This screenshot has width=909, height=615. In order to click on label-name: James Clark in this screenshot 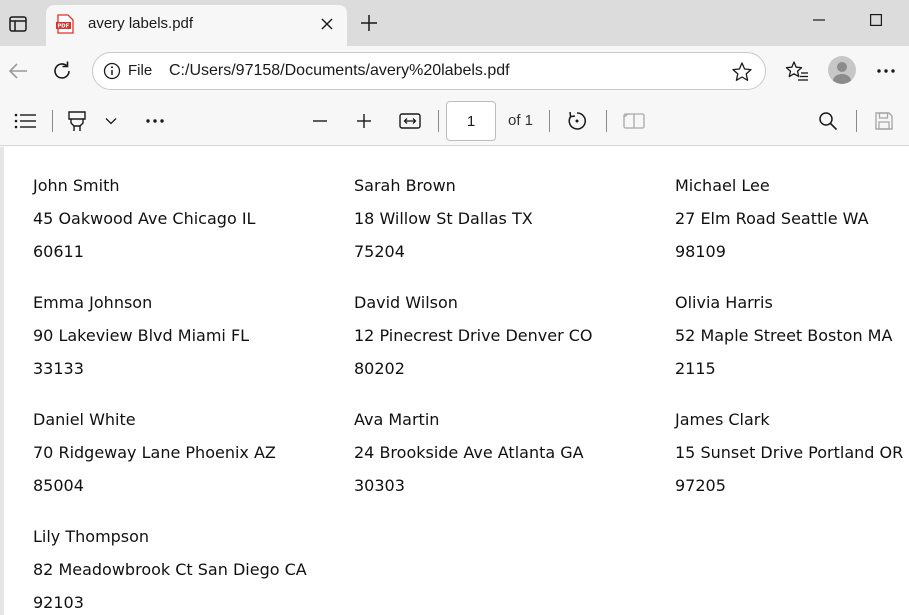, I will do `click(722, 419)`.